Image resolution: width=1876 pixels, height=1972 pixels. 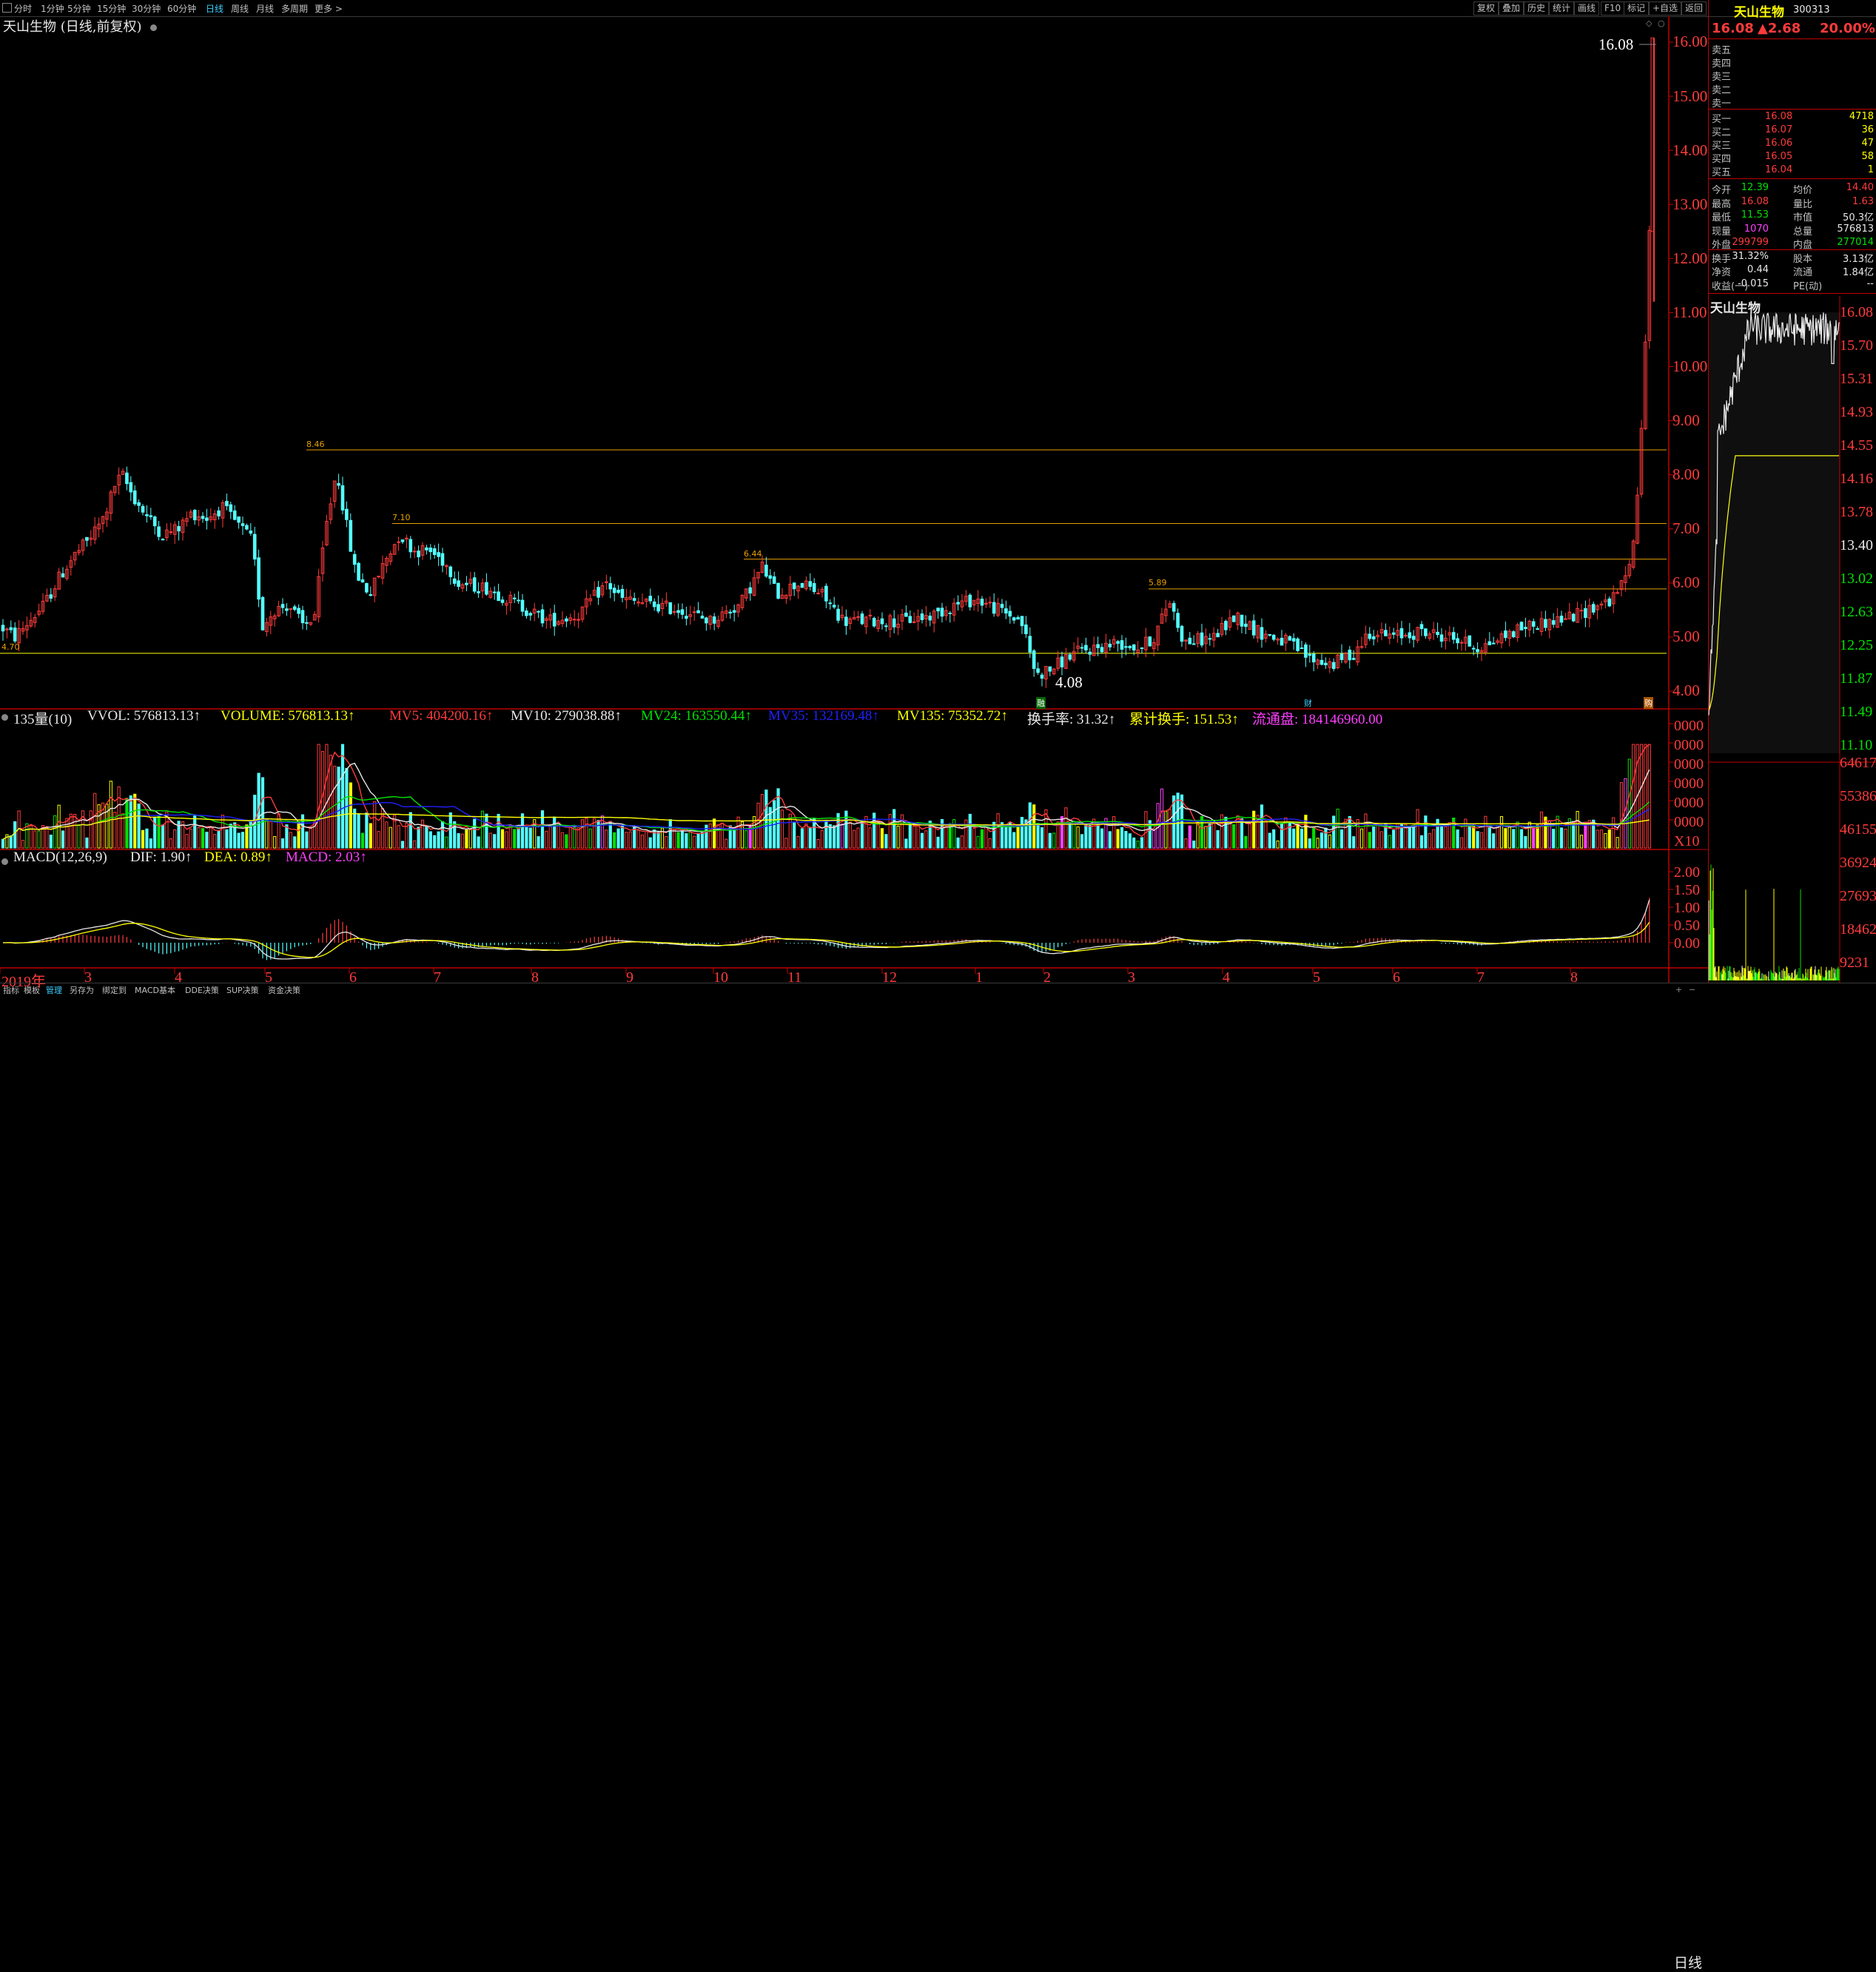 What do you see at coordinates (1690, 96) in the screenshot?
I see `price-axis-label: 15.00` at bounding box center [1690, 96].